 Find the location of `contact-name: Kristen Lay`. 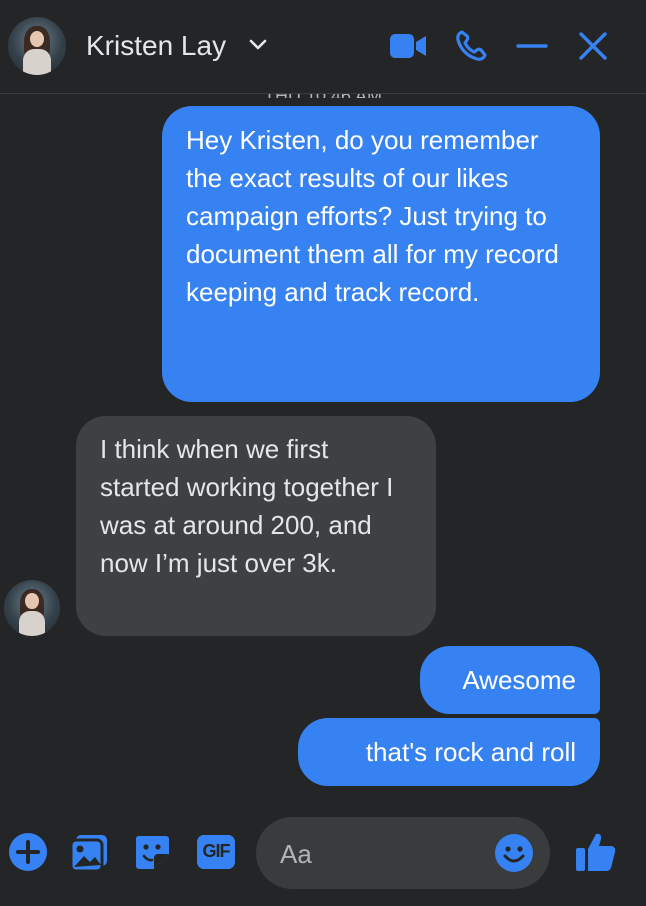

contact-name: Kristen Lay is located at coordinates (156, 46).